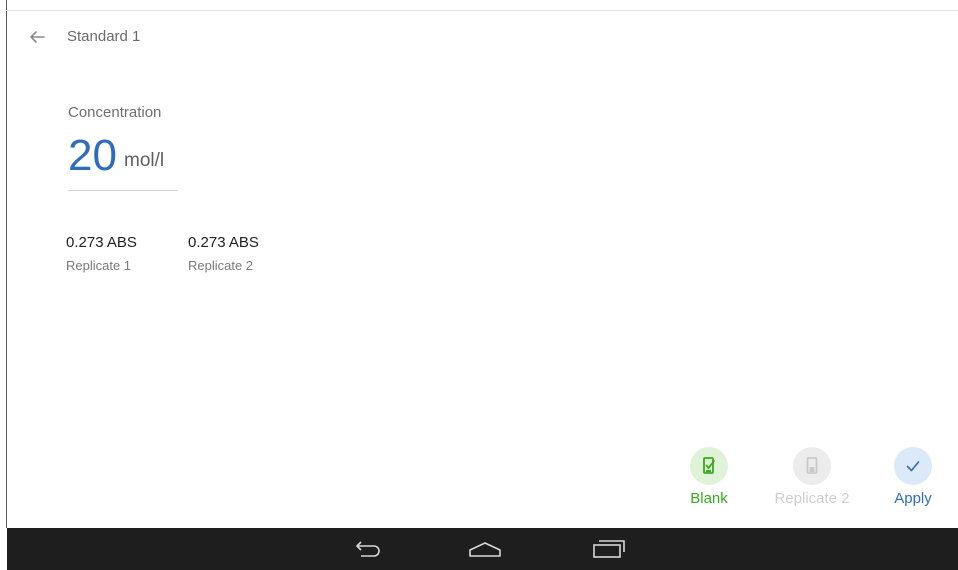 The width and height of the screenshot is (958, 570). I want to click on concentration-unit: mol/l, so click(144, 160).